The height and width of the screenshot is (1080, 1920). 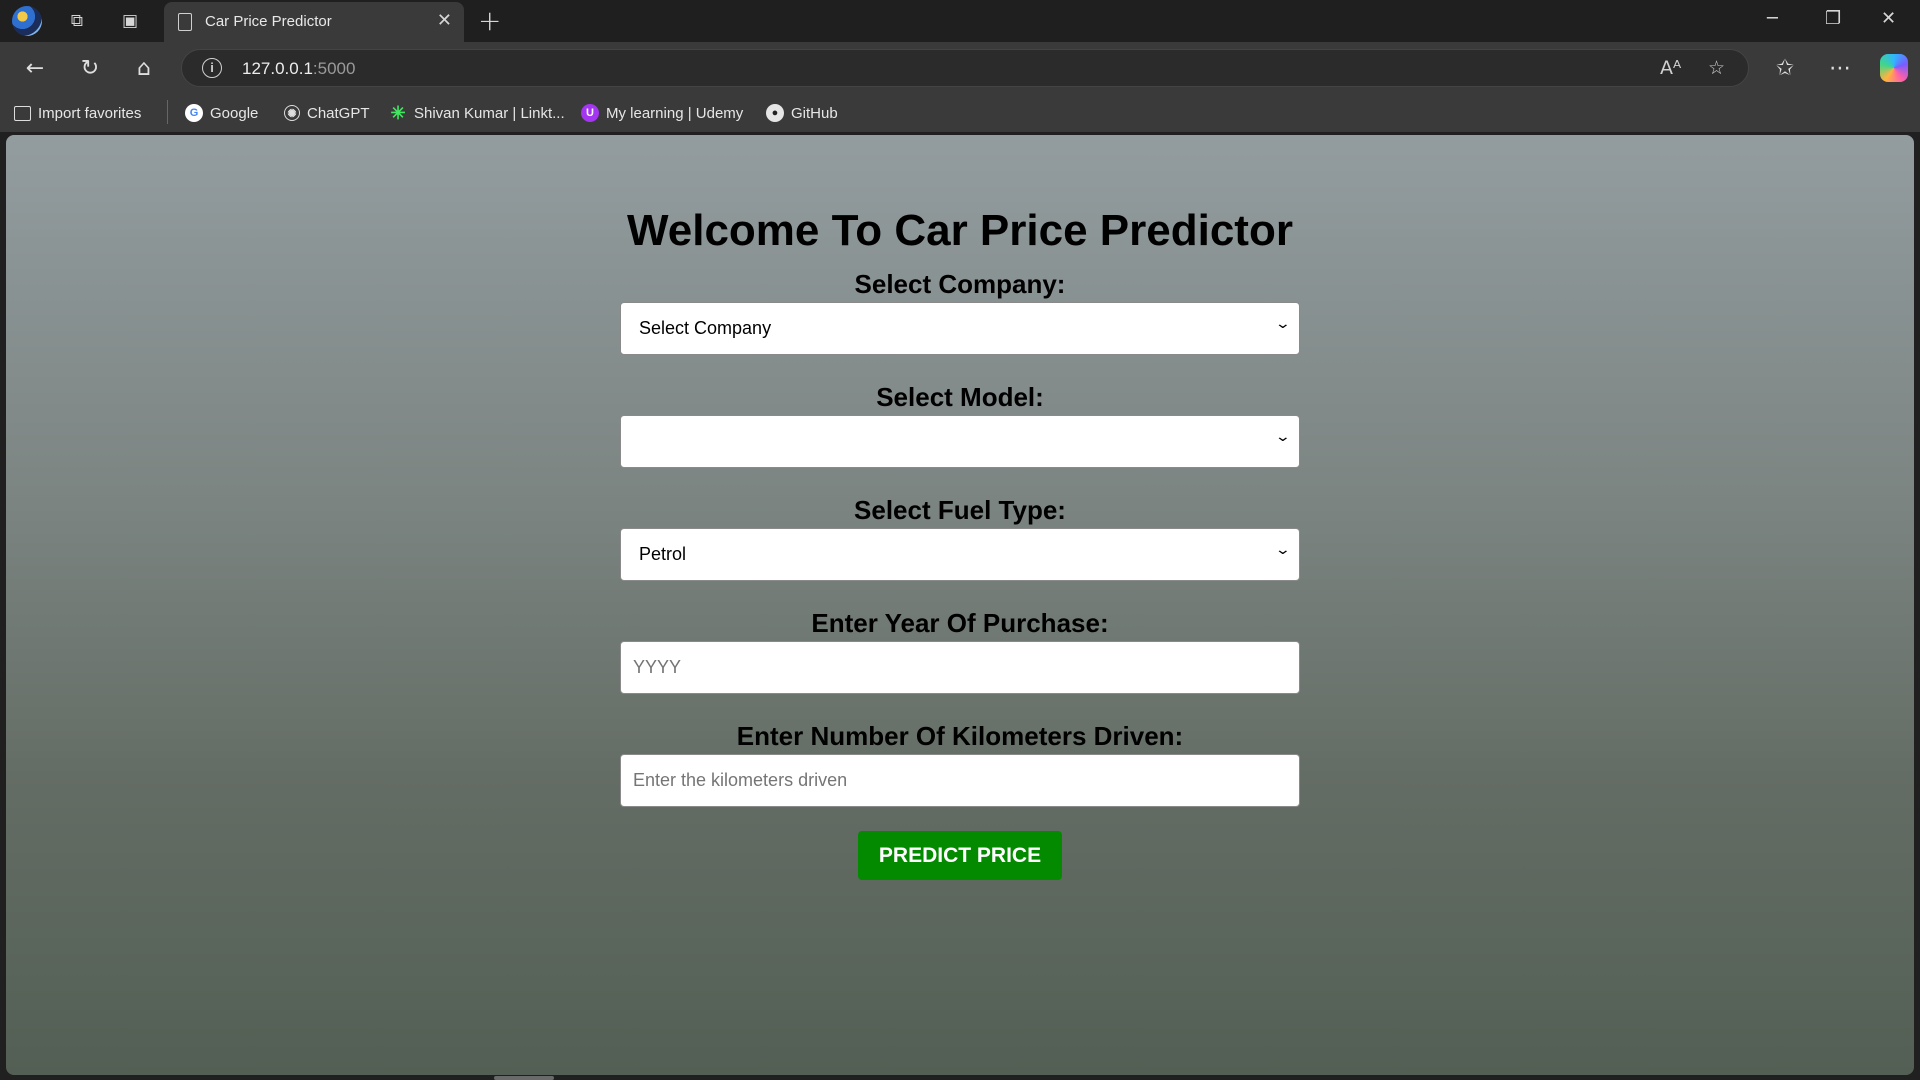 I want to click on page-title: Welcome To Car Price Predictor, so click(x=960, y=230).